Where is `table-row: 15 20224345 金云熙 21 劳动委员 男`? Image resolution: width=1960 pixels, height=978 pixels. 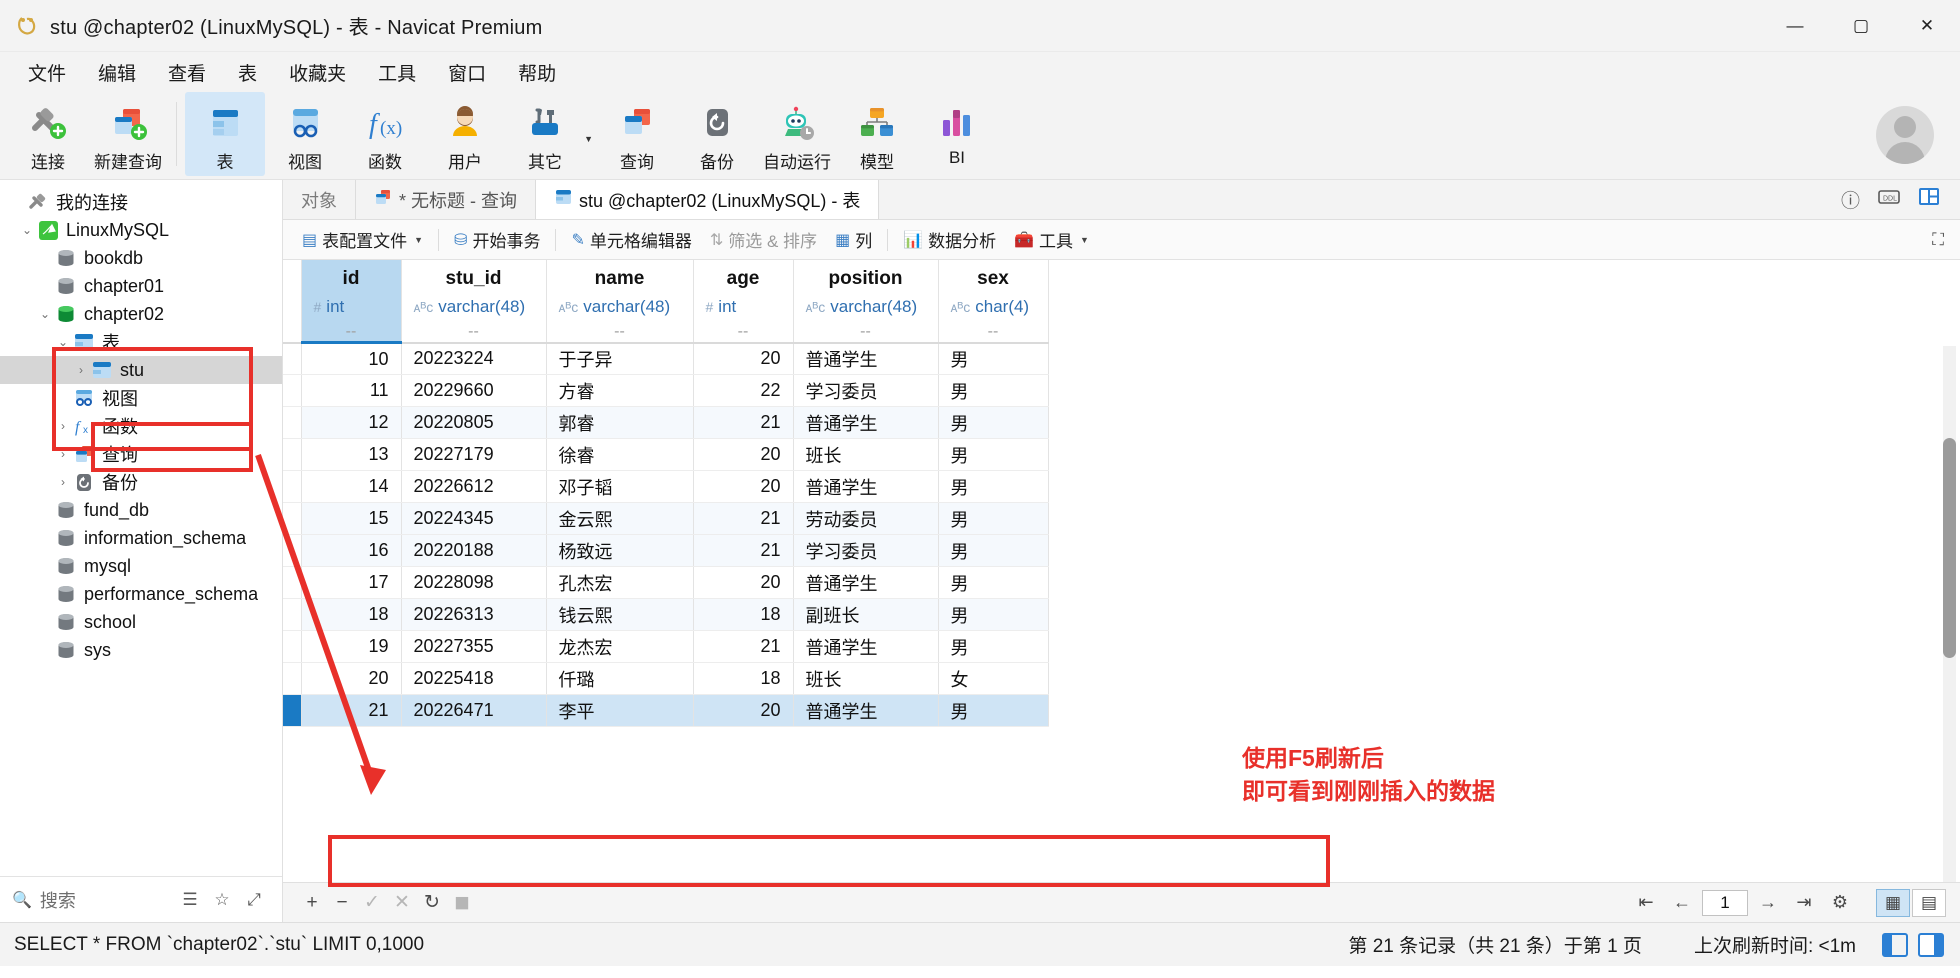
table-row: 15 20224345 金云熙 21 劳动委员 男 is located at coordinates (666, 518).